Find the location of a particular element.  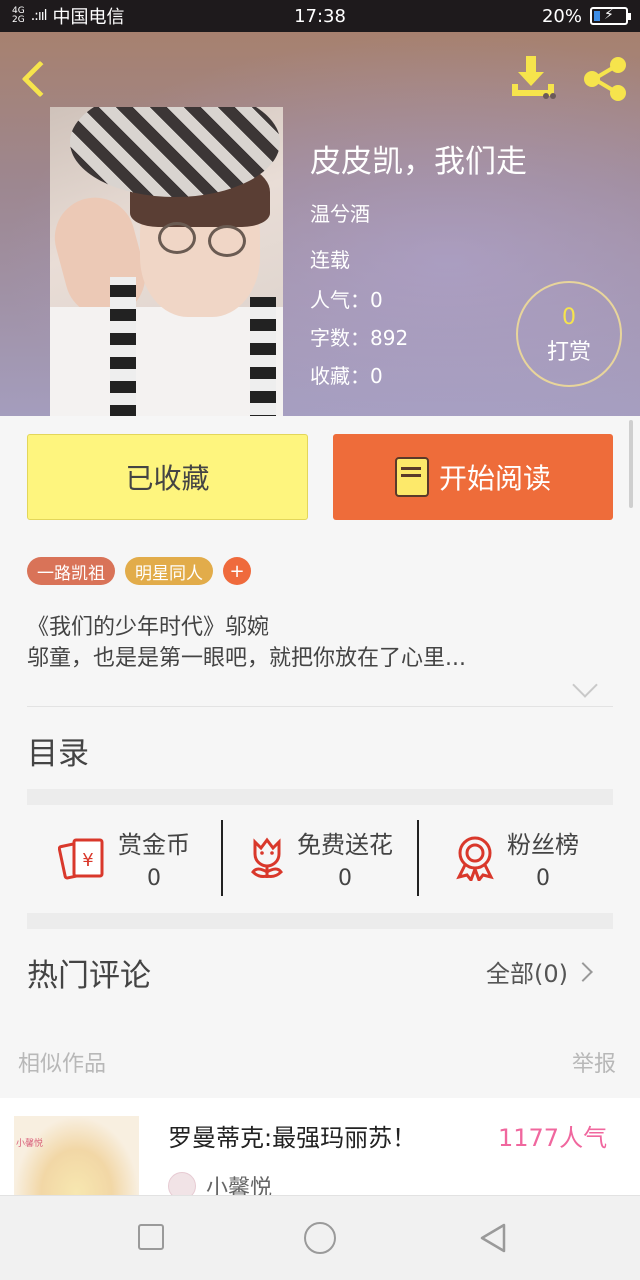

back-triangle-icon is located at coordinates (493, 1238).